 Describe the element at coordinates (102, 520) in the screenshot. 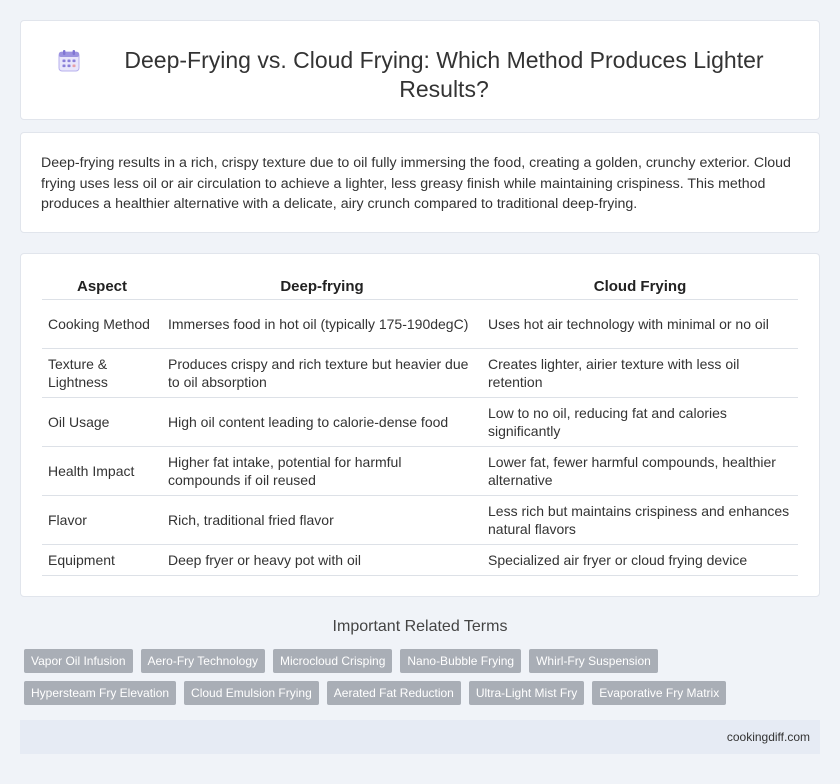

I see `table-cell: Flavor` at that location.